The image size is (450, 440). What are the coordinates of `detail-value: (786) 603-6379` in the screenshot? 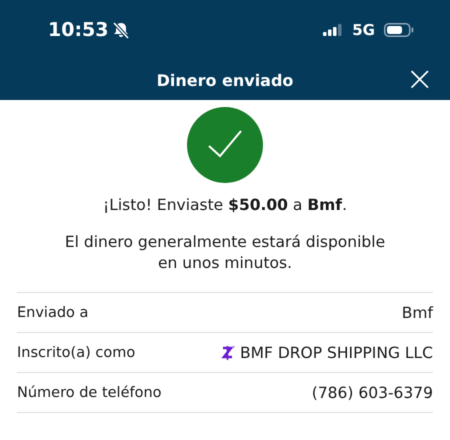 It's located at (372, 393).